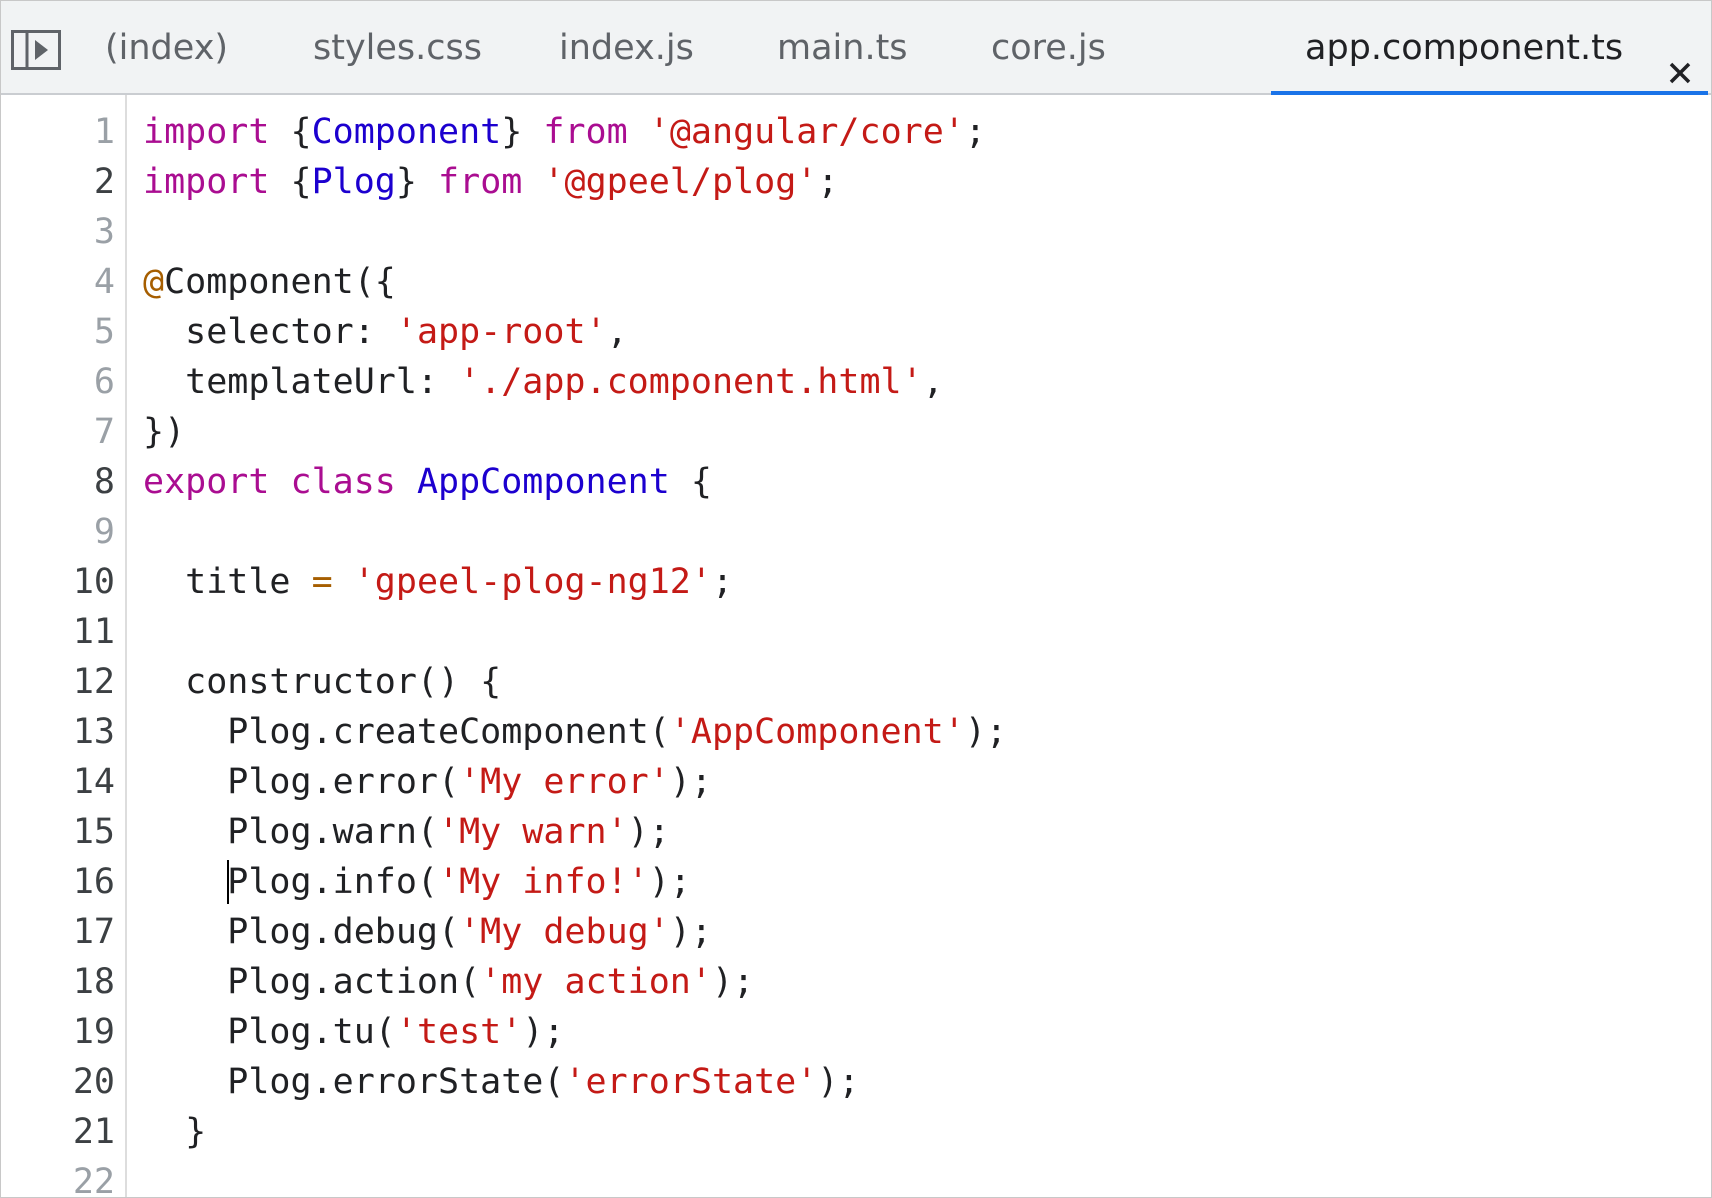 The image size is (1712, 1198). What do you see at coordinates (543, 382) in the screenshot?
I see `line-code-text: templateUrl: './app.component.html',` at bounding box center [543, 382].